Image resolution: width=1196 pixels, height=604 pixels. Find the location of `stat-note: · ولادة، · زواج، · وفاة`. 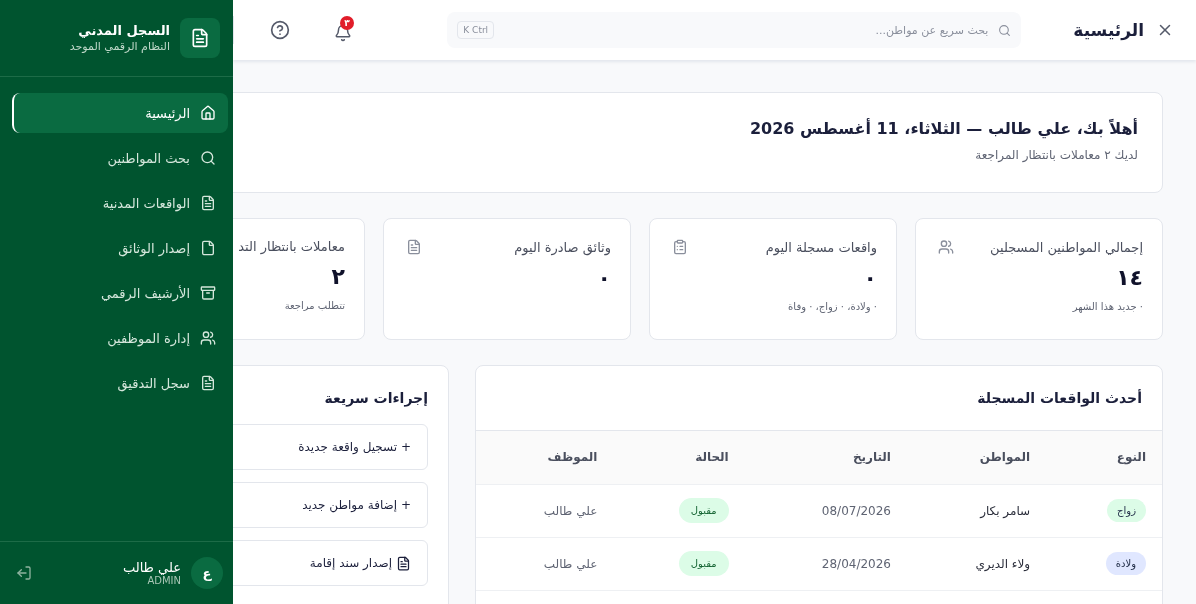

stat-note: · ولادة، · زواج، · وفاة is located at coordinates (832, 306).